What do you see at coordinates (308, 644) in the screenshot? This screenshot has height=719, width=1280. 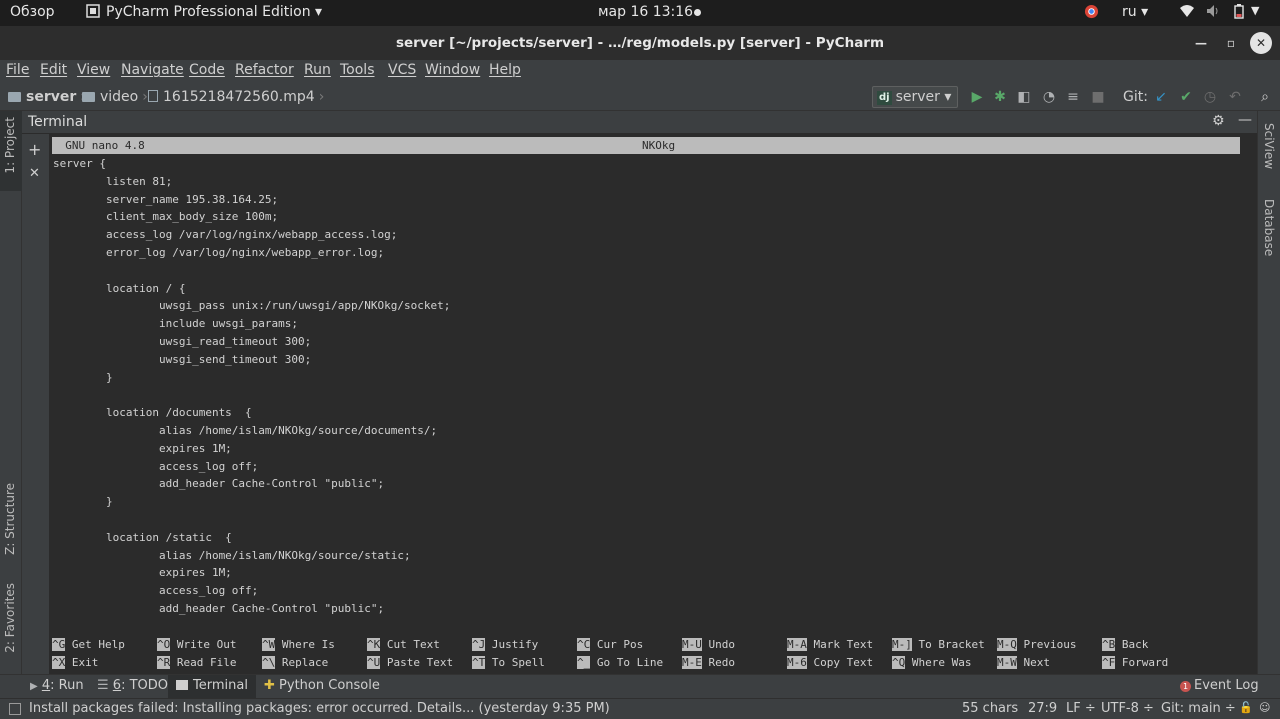 I see `shortcut-label: Where Is` at bounding box center [308, 644].